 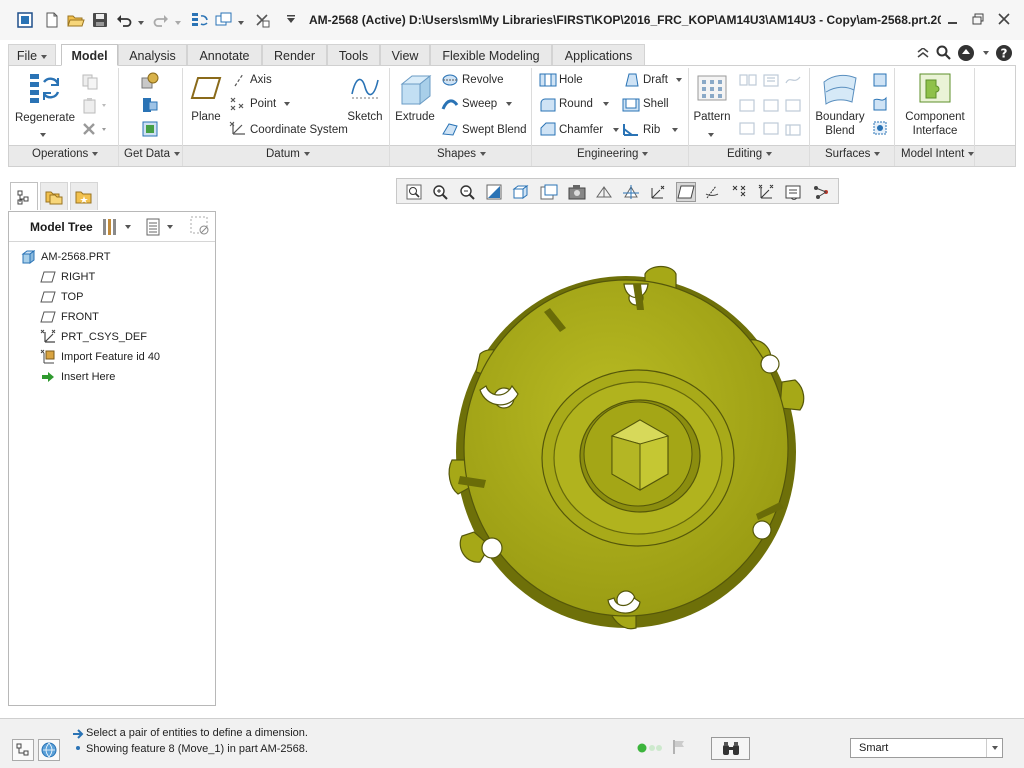 I want to click on revolve-icon, so click(x=450, y=80).